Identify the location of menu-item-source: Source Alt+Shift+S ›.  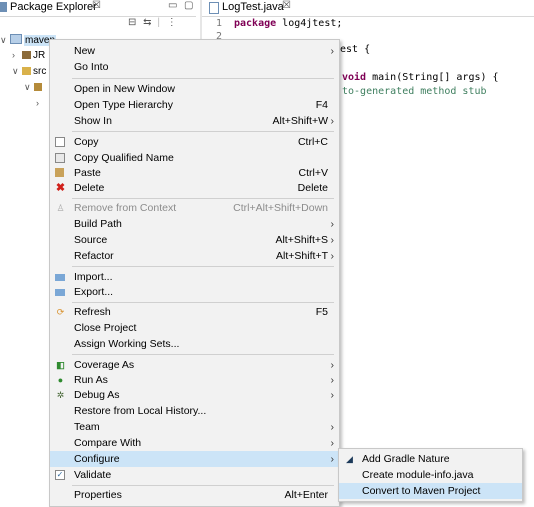
(194, 240).